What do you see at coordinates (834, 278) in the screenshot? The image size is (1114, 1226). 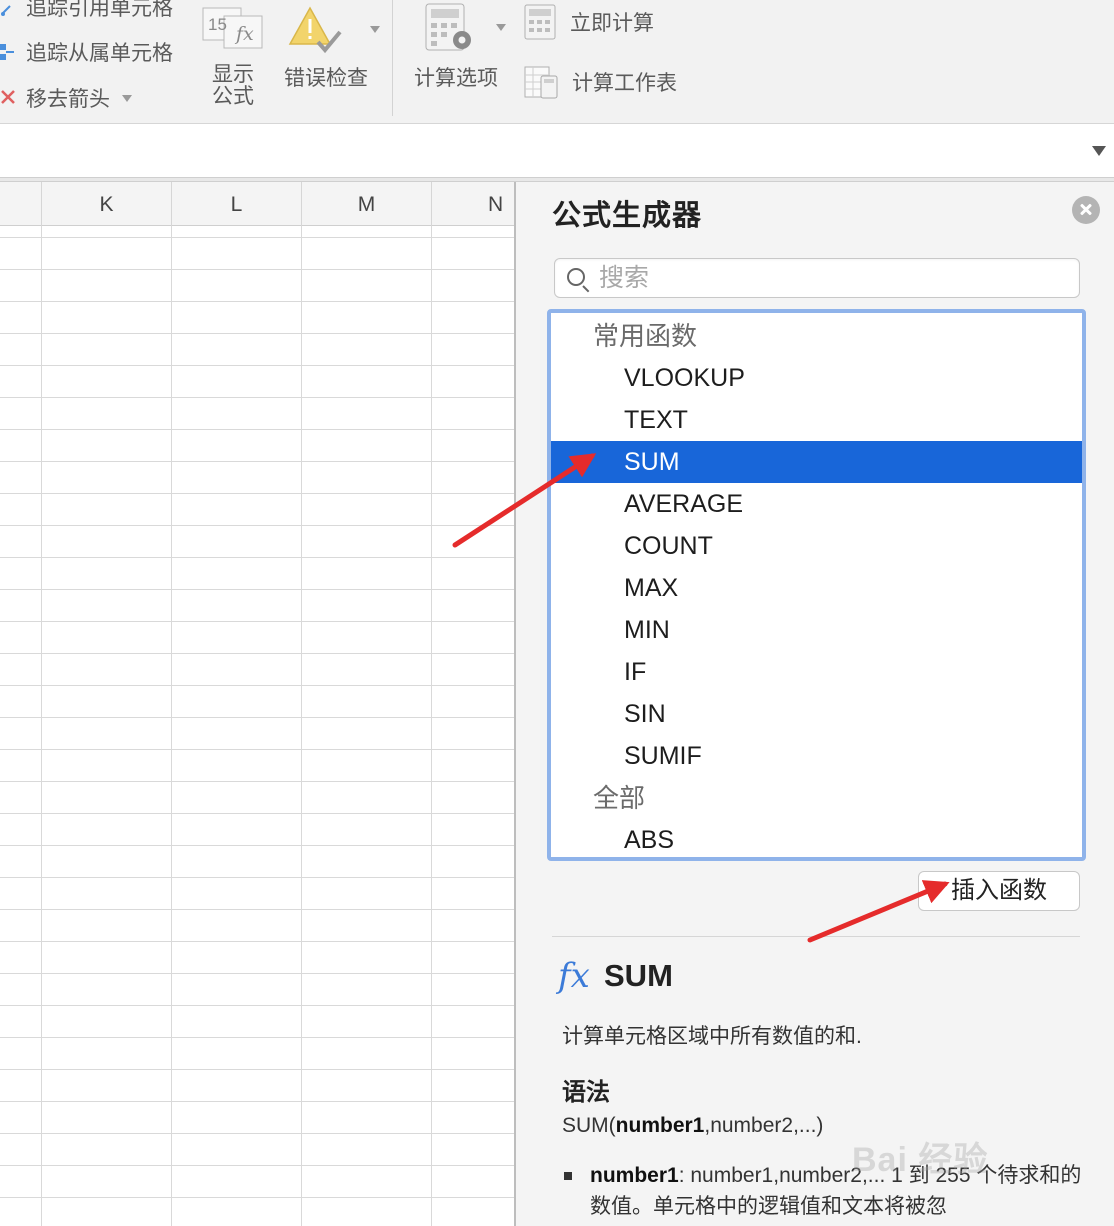 I see `search-input` at bounding box center [834, 278].